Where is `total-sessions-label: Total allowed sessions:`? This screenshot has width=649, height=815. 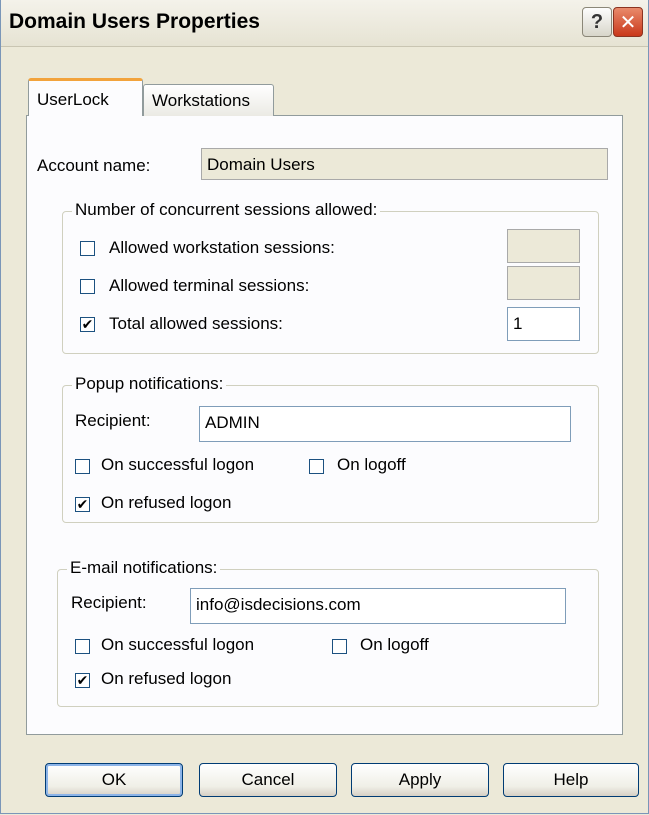
total-sessions-label: Total allowed sessions: is located at coordinates (196, 323).